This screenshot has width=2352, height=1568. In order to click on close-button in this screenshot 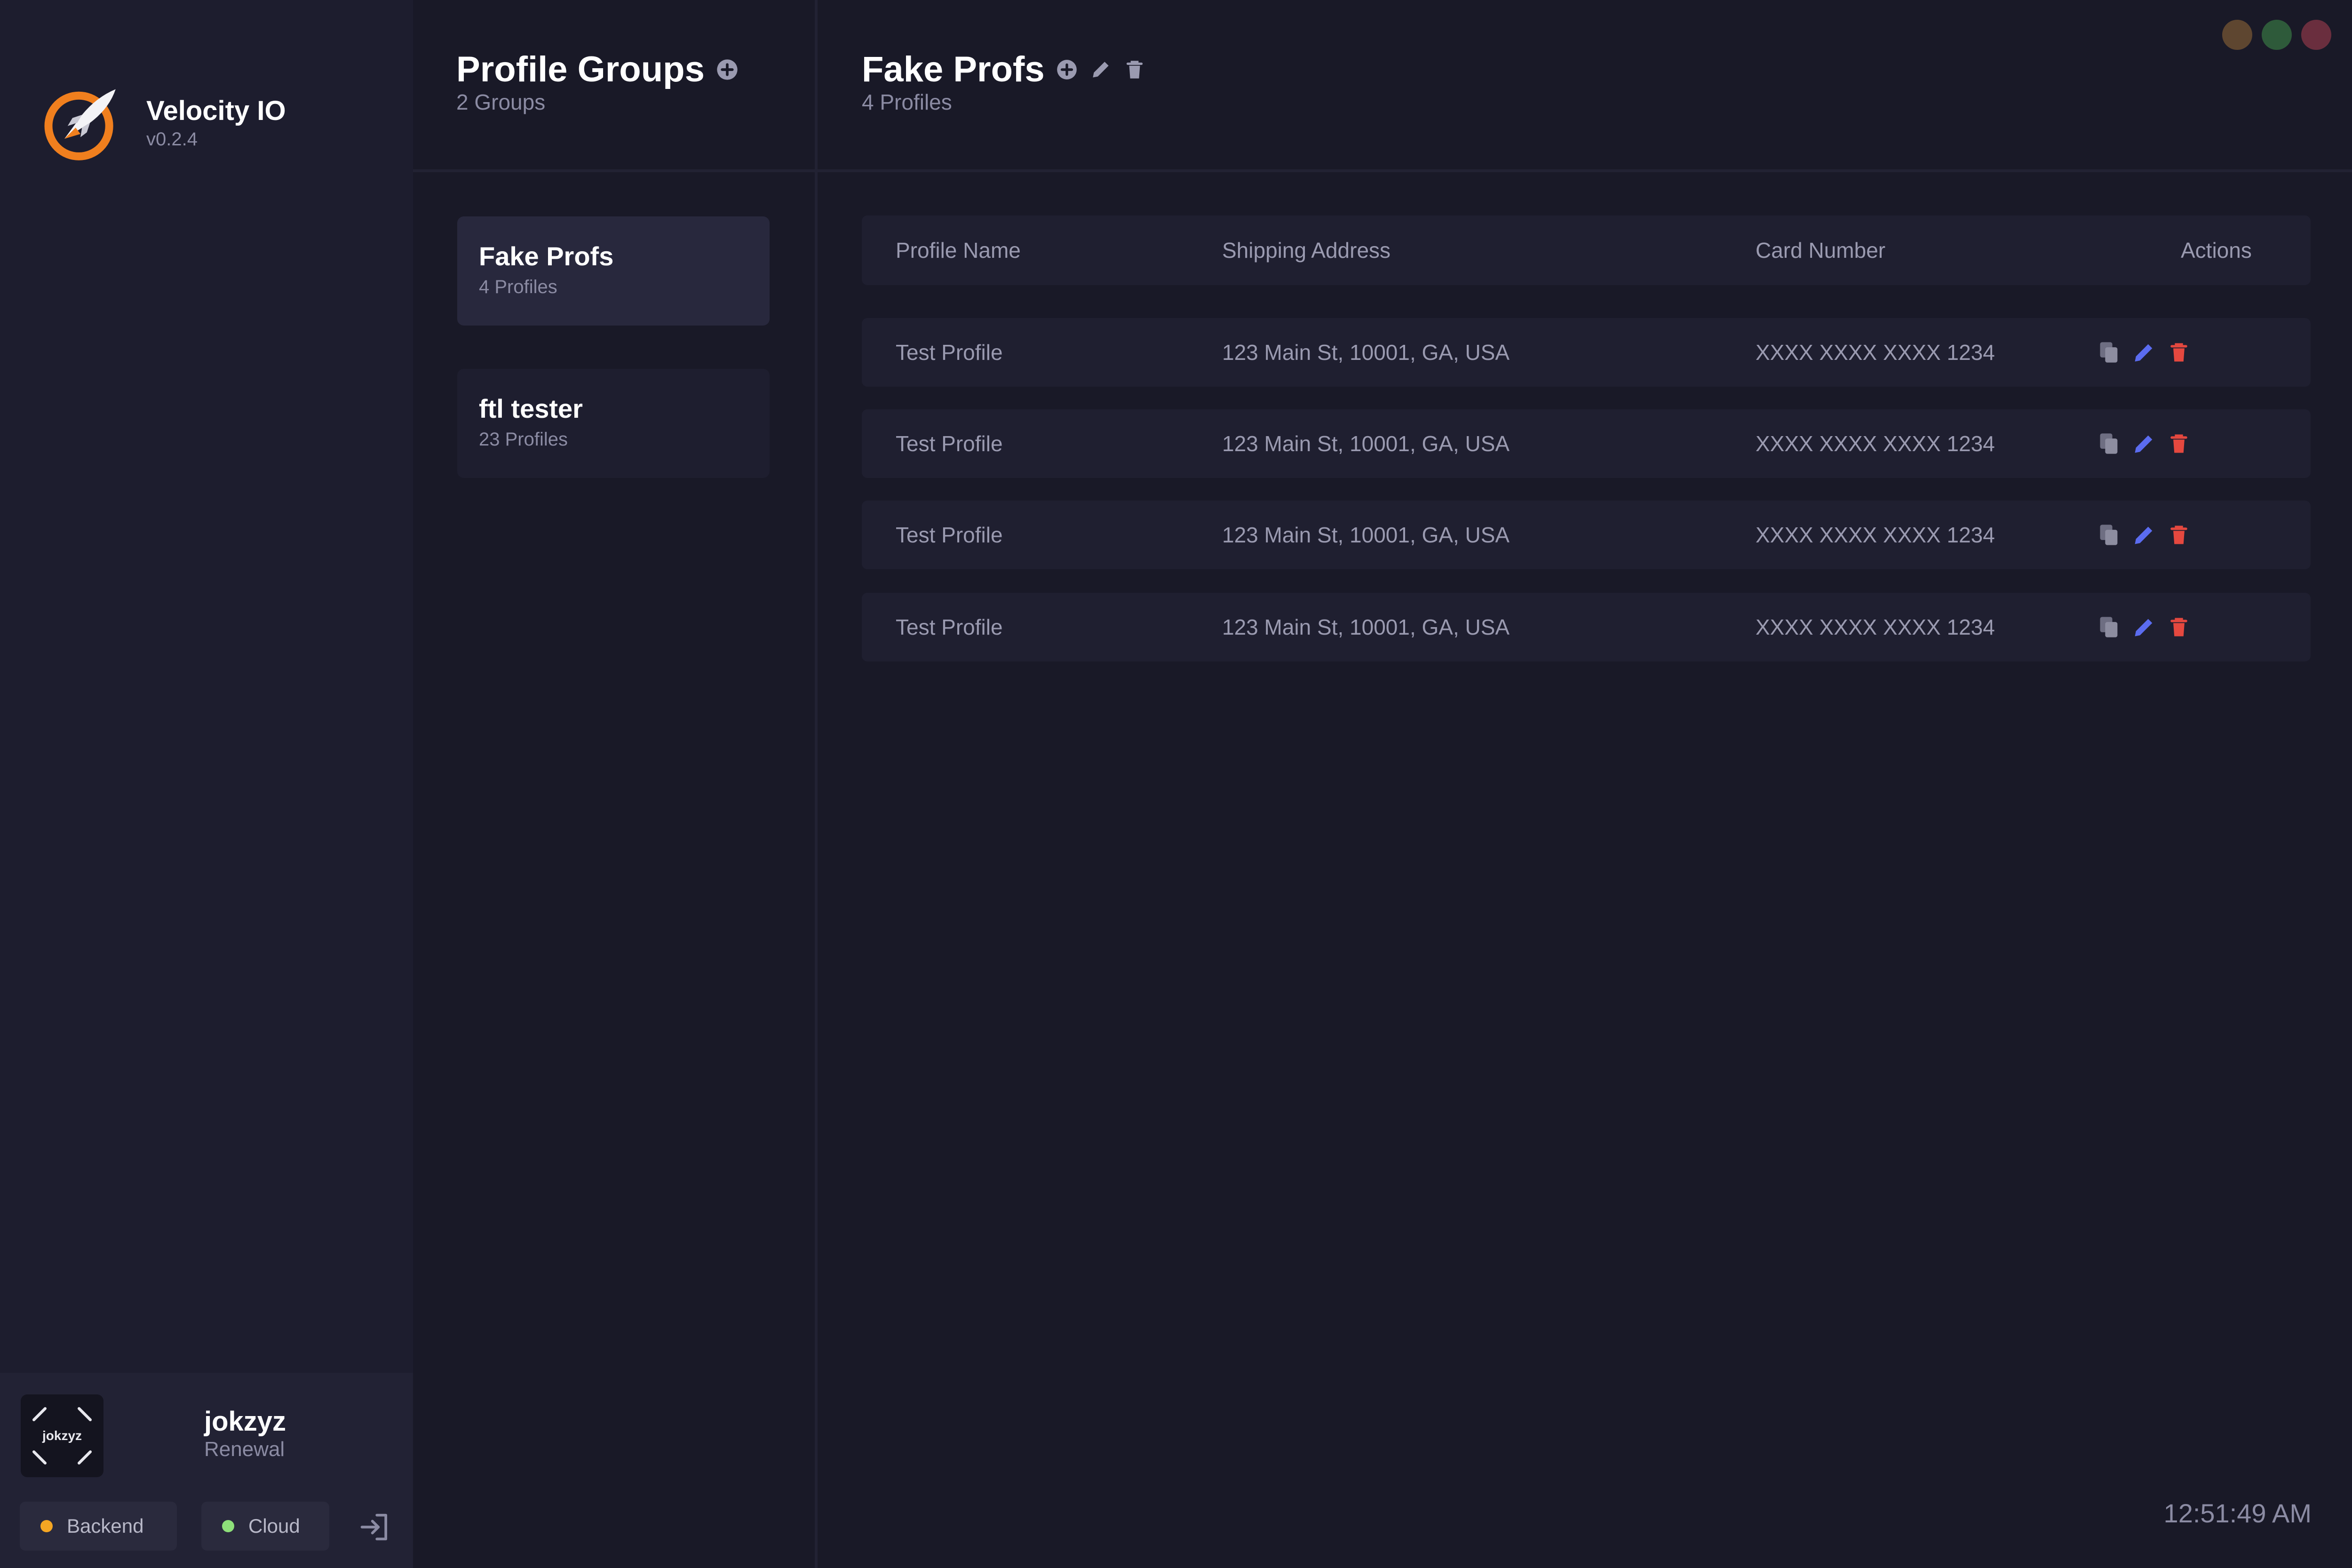, I will do `click(2316, 35)`.